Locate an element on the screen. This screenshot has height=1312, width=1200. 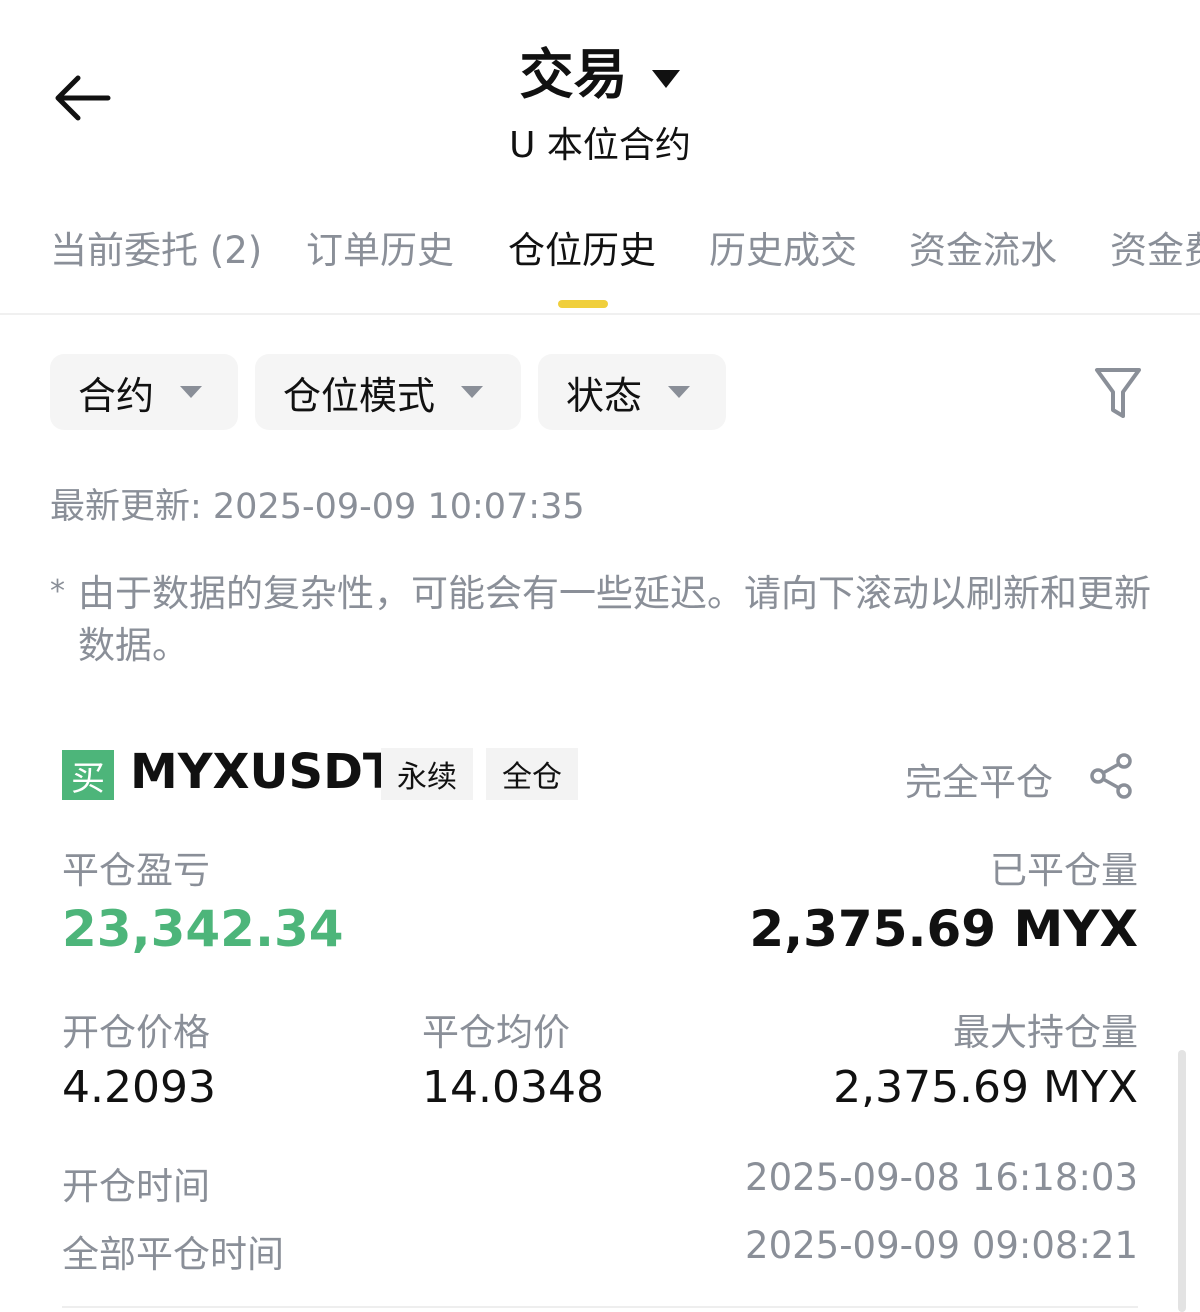
avg-close-price-value: 14.0348 is located at coordinates (513, 1087).